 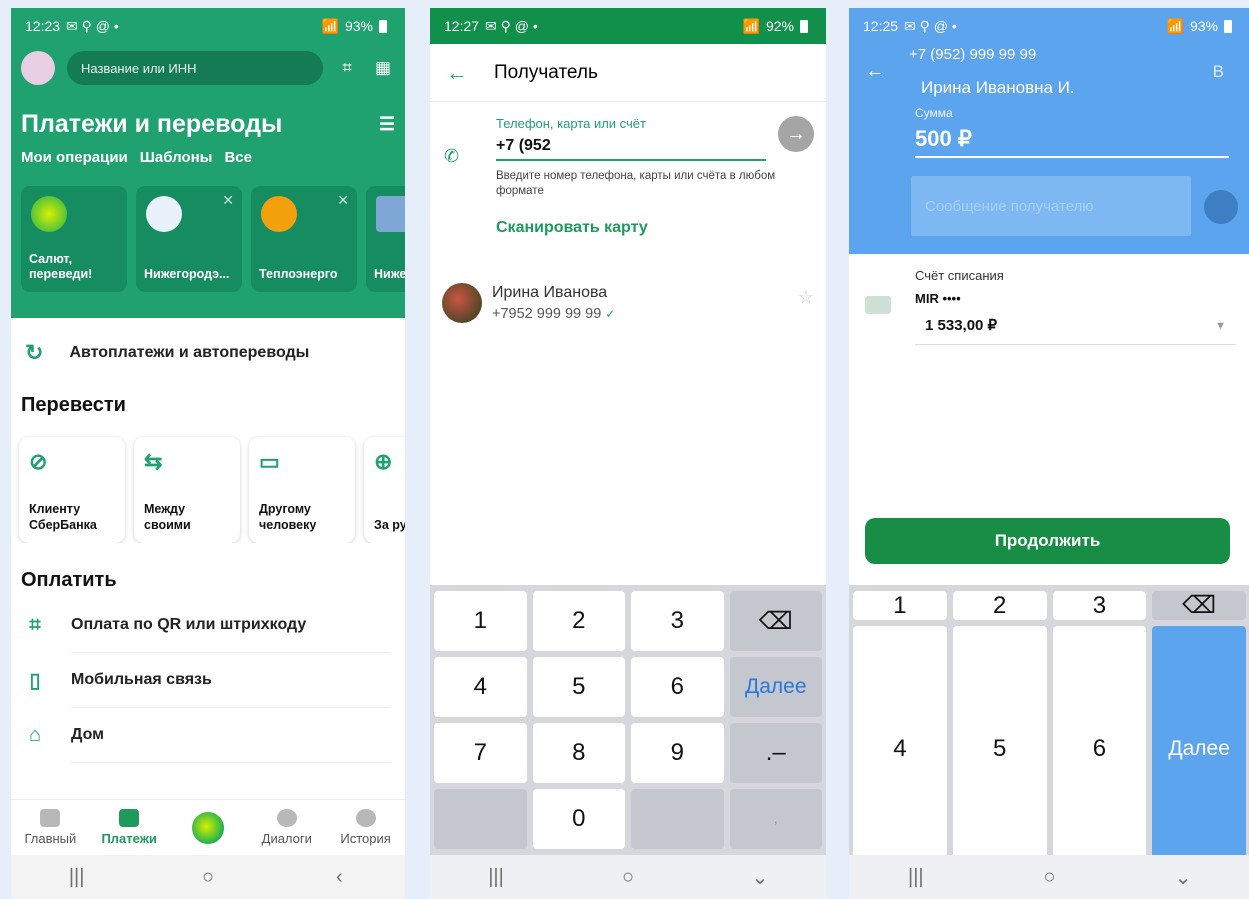 What do you see at coordinates (1221, 207) in the screenshot?
I see `microphone-icon` at bounding box center [1221, 207].